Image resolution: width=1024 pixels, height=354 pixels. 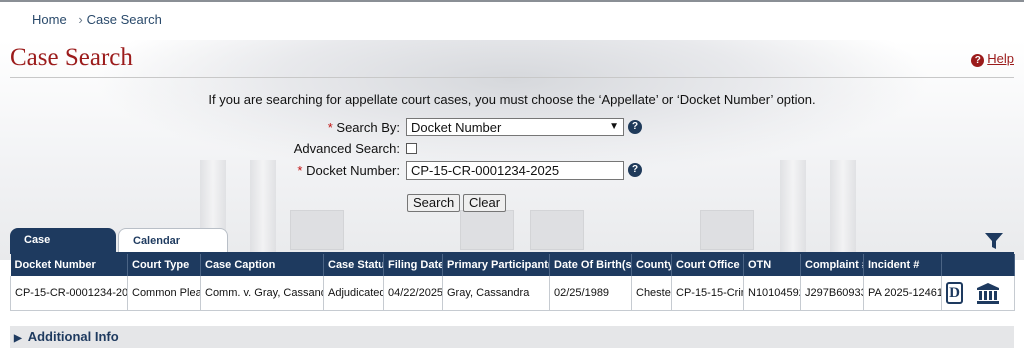 I want to click on search-by-value: Docket Number, so click(x=456, y=127).